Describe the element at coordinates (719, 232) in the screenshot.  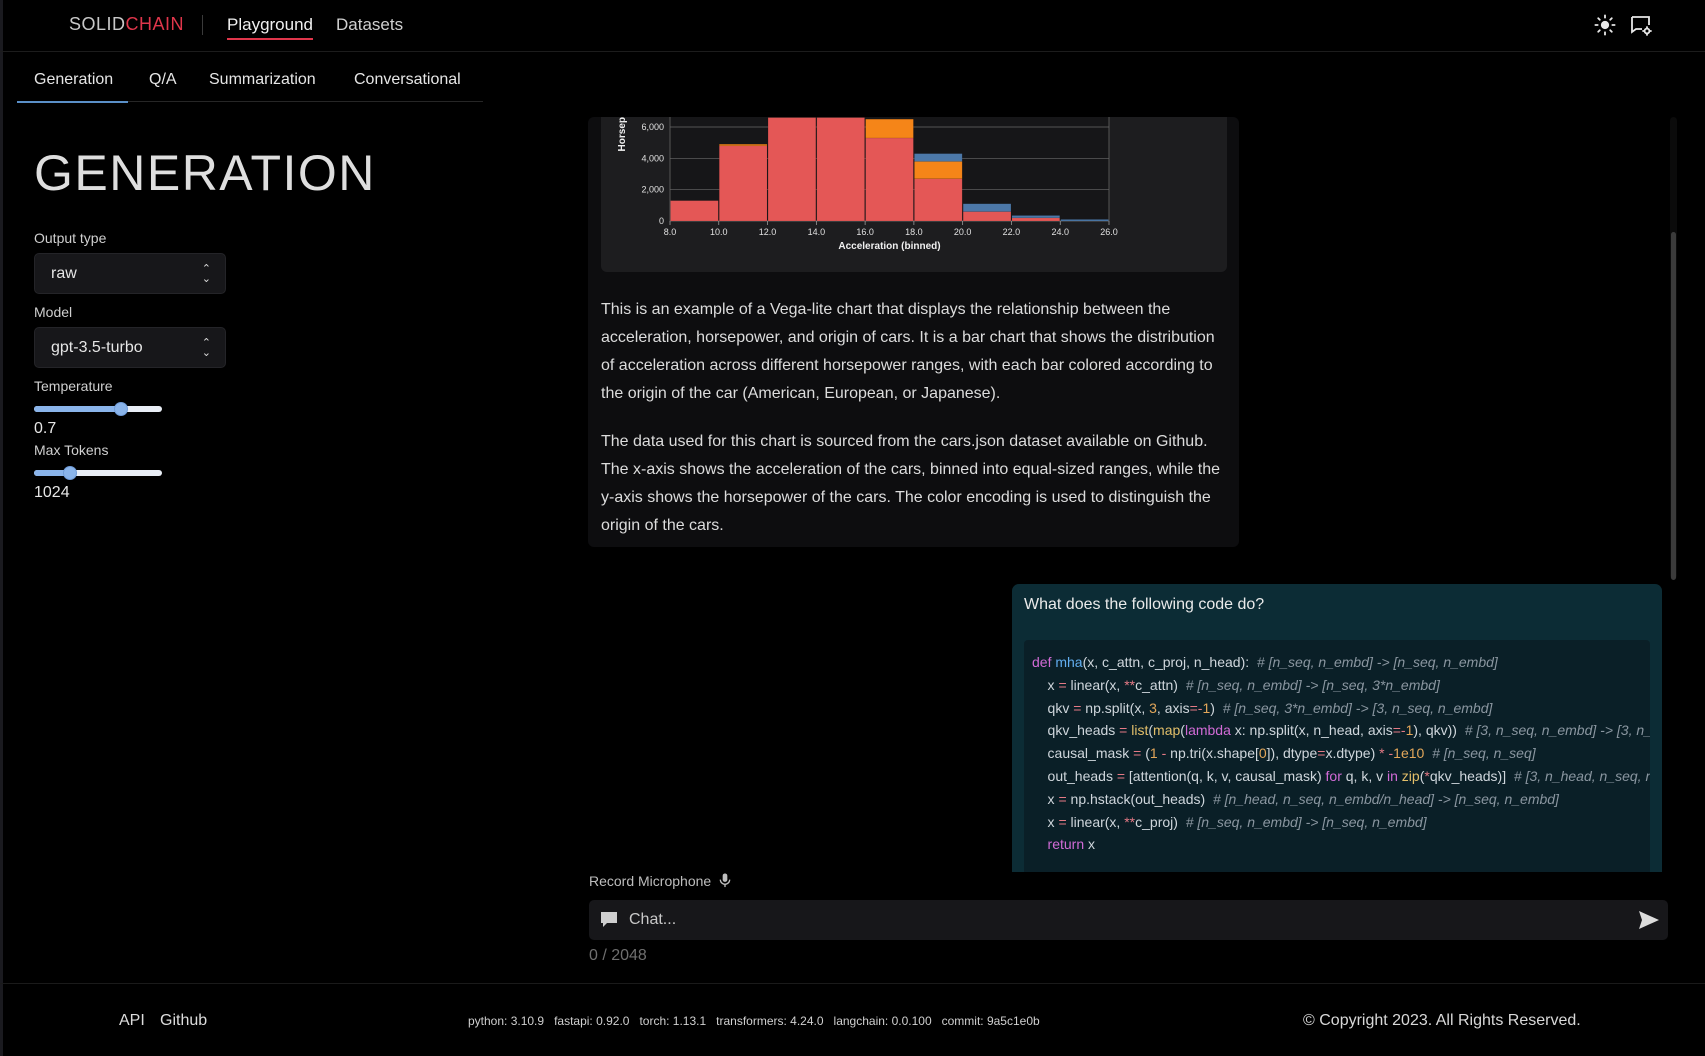
I see `chart-x-tick-label: 10.0` at that location.